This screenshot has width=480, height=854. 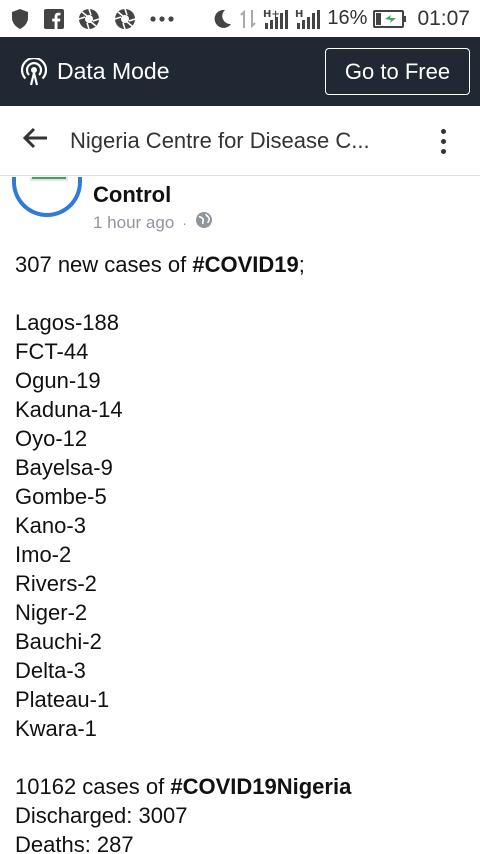 What do you see at coordinates (162, 18) in the screenshot?
I see `more-dots-icon` at bounding box center [162, 18].